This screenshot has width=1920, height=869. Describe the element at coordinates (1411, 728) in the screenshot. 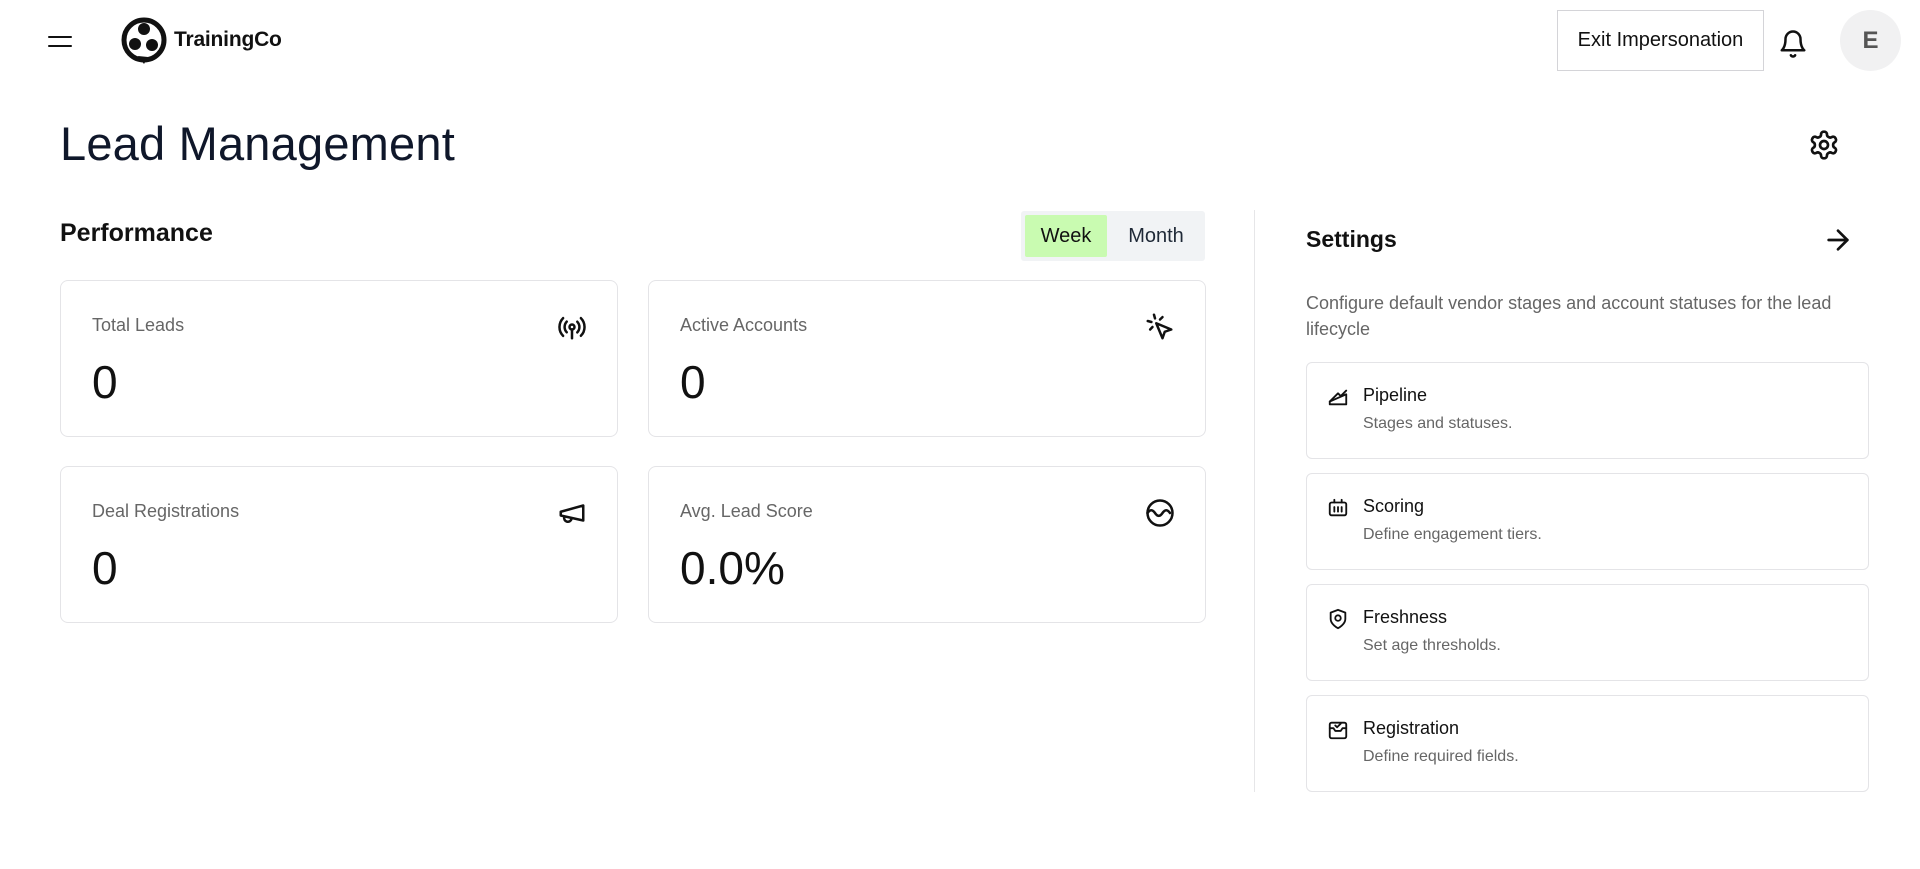

I see `settings-item-name: Registration` at that location.